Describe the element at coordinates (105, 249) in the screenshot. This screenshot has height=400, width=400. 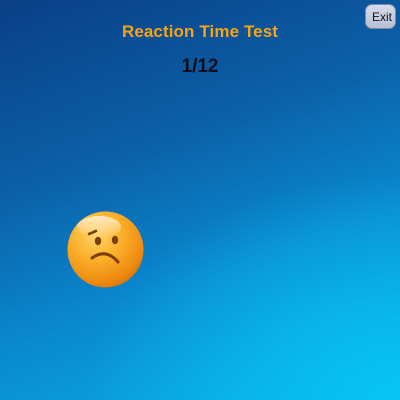
I see `sad-face-icon` at that location.